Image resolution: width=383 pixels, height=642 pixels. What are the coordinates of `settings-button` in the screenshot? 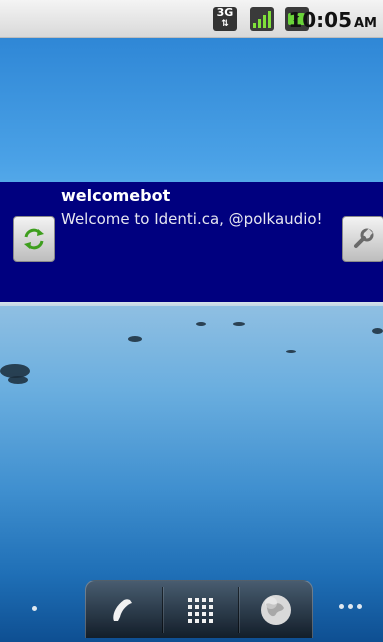 It's located at (362, 239).